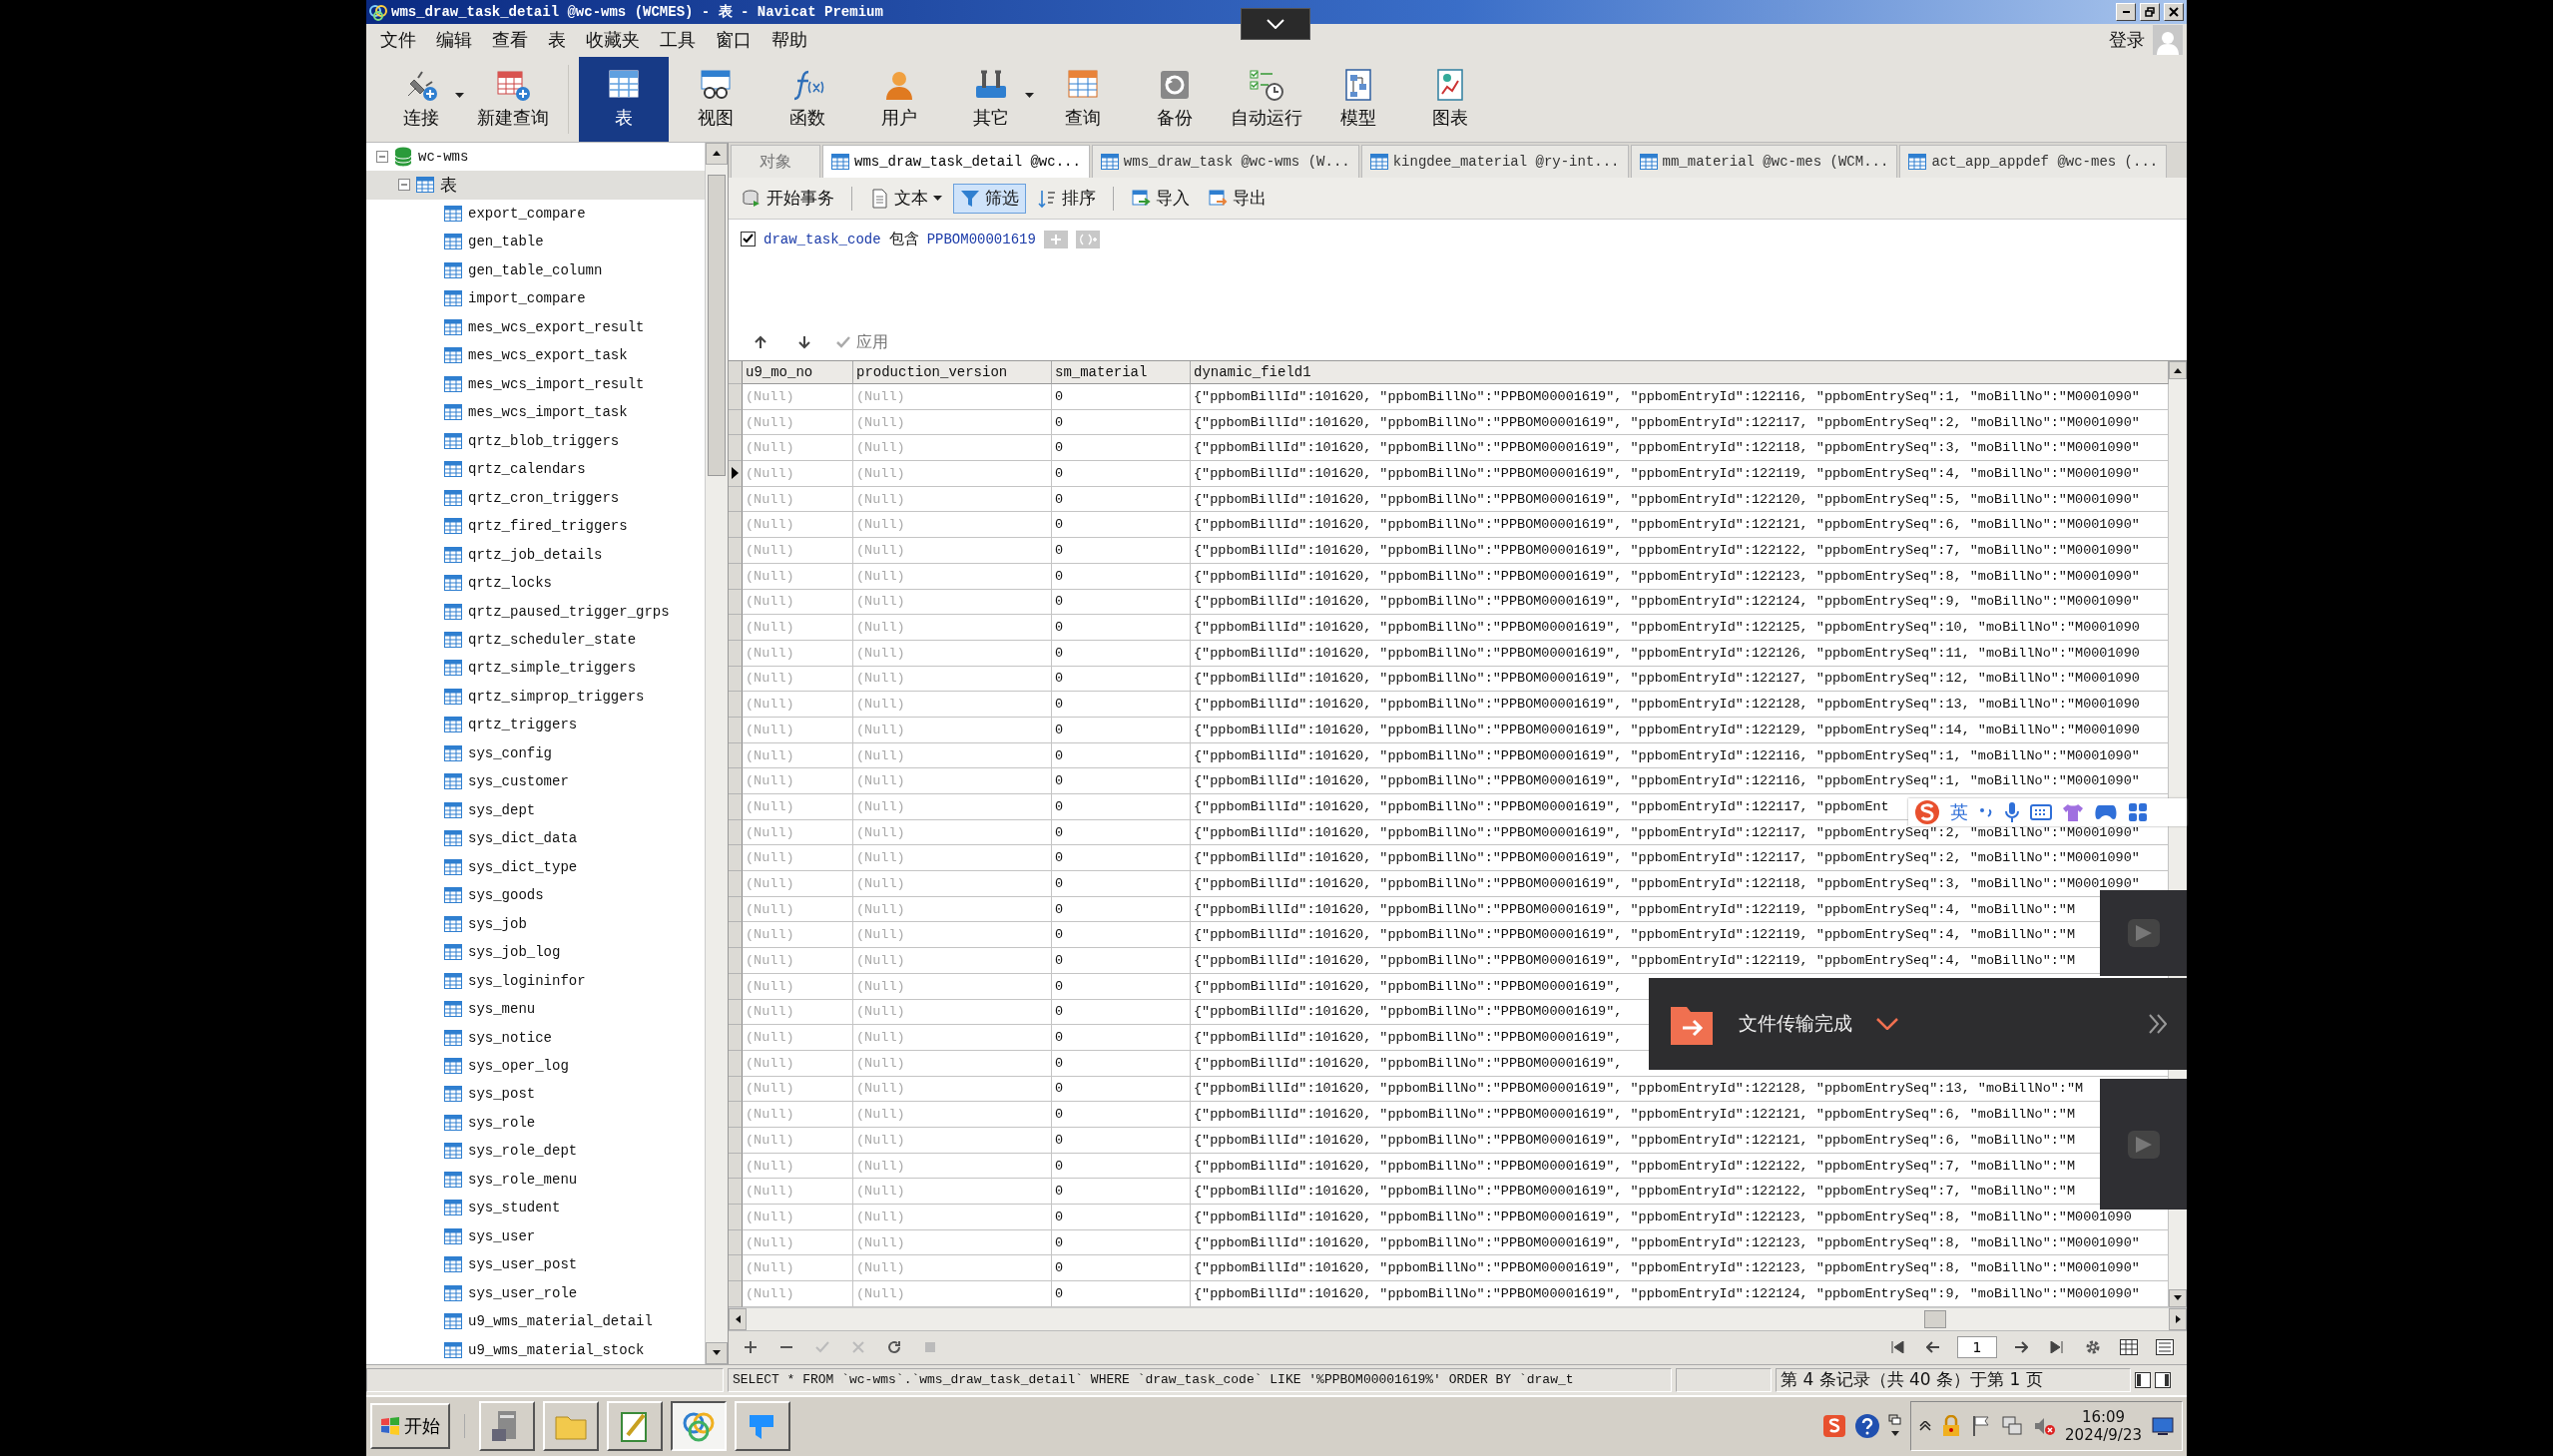 The image size is (2553, 1456). I want to click on toolbar-button: 自动运行, so click(1266, 99).